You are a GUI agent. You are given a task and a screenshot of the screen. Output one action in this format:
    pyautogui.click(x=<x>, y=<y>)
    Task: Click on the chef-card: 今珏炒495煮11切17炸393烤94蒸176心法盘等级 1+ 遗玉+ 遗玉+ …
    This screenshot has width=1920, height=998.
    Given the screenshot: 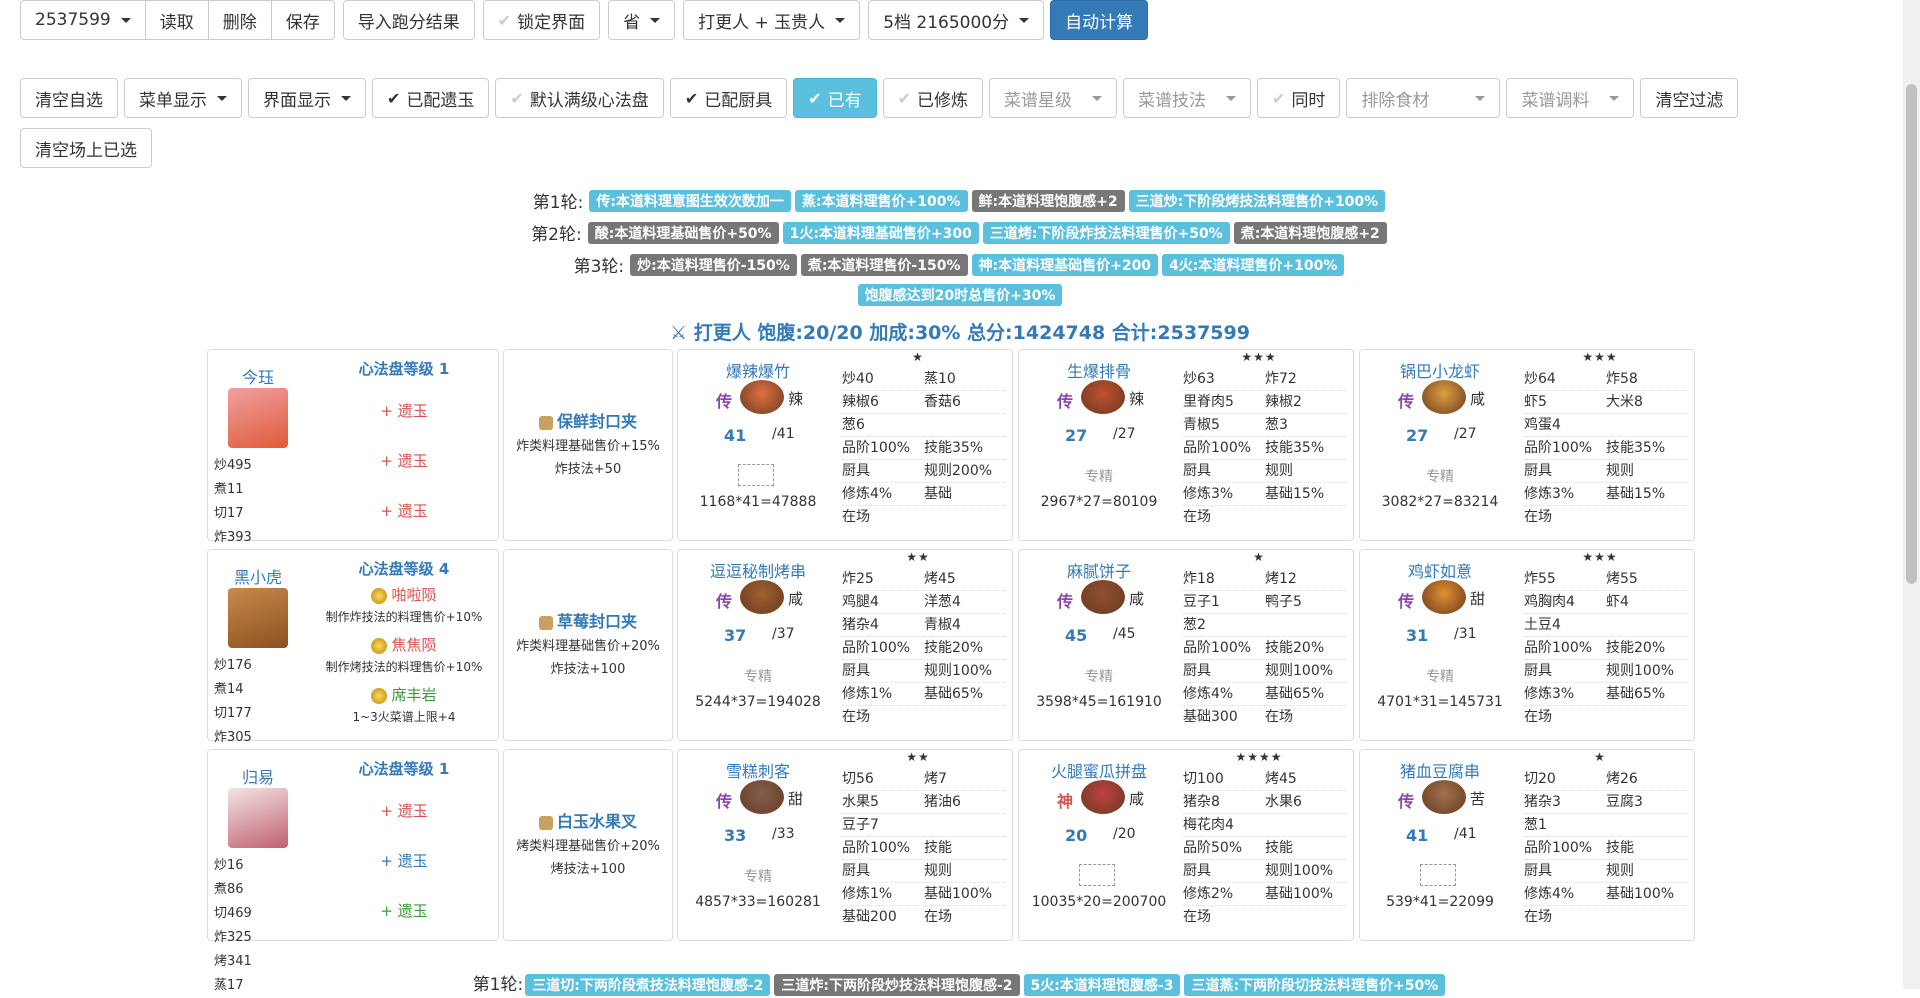 What is the action you would take?
    pyautogui.click(x=353, y=471)
    